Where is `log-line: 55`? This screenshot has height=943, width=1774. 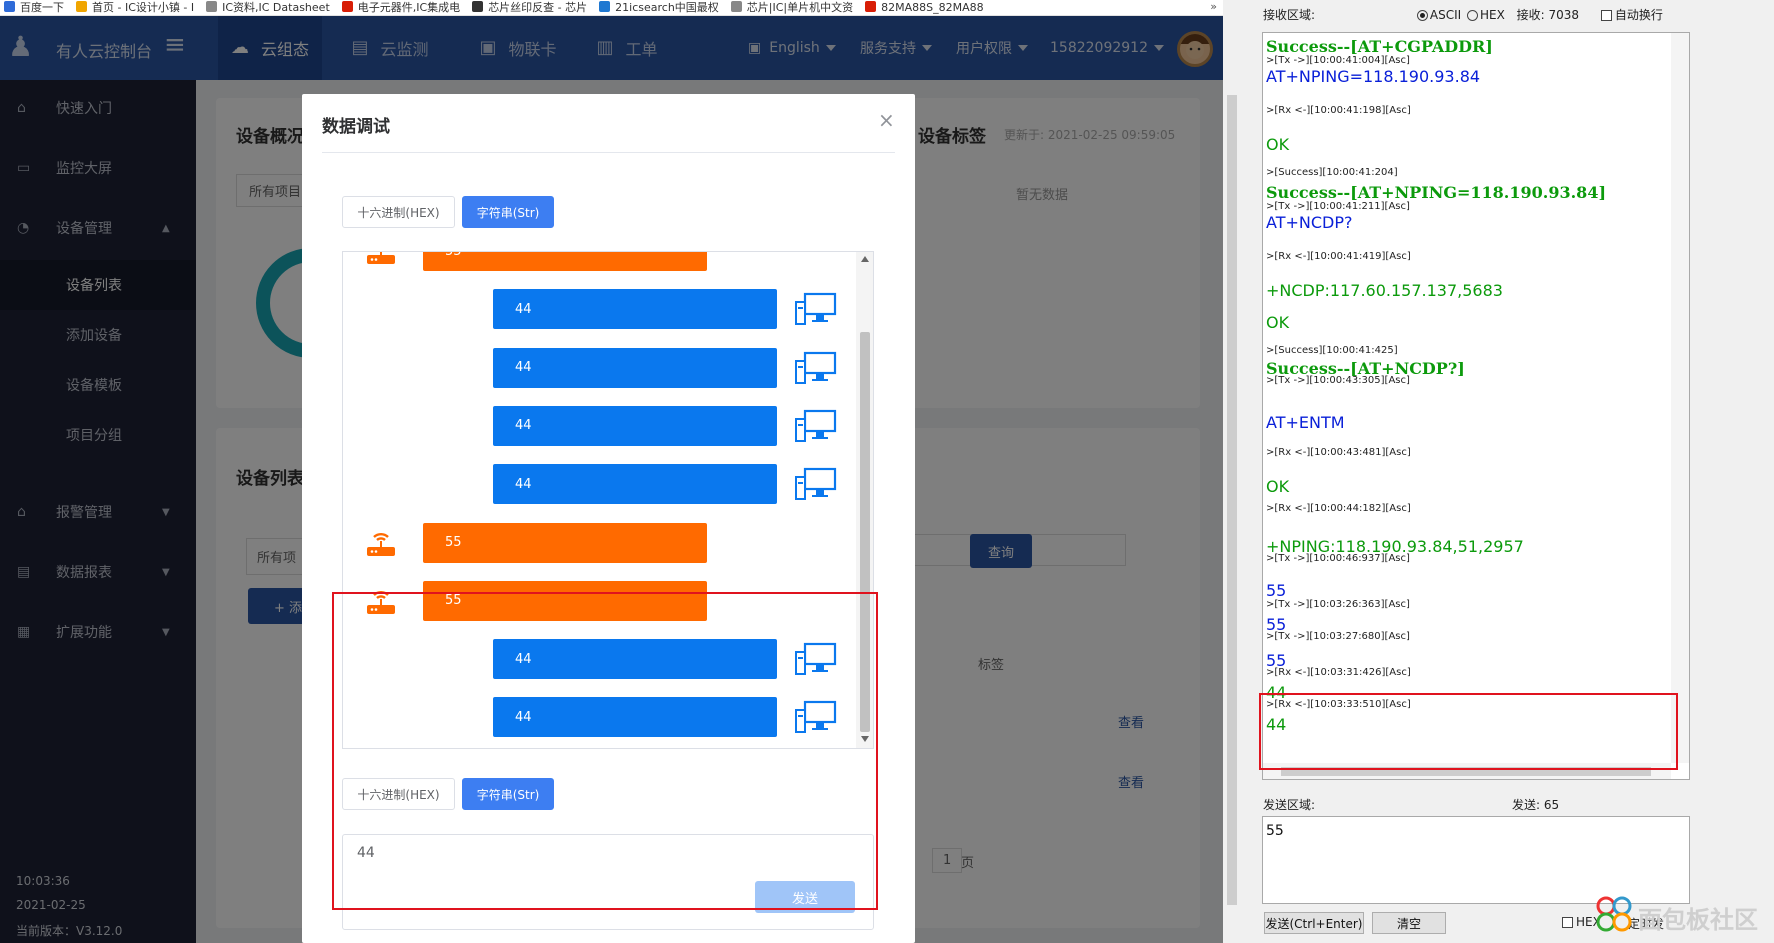
log-line: 55 is located at coordinates (1276, 590).